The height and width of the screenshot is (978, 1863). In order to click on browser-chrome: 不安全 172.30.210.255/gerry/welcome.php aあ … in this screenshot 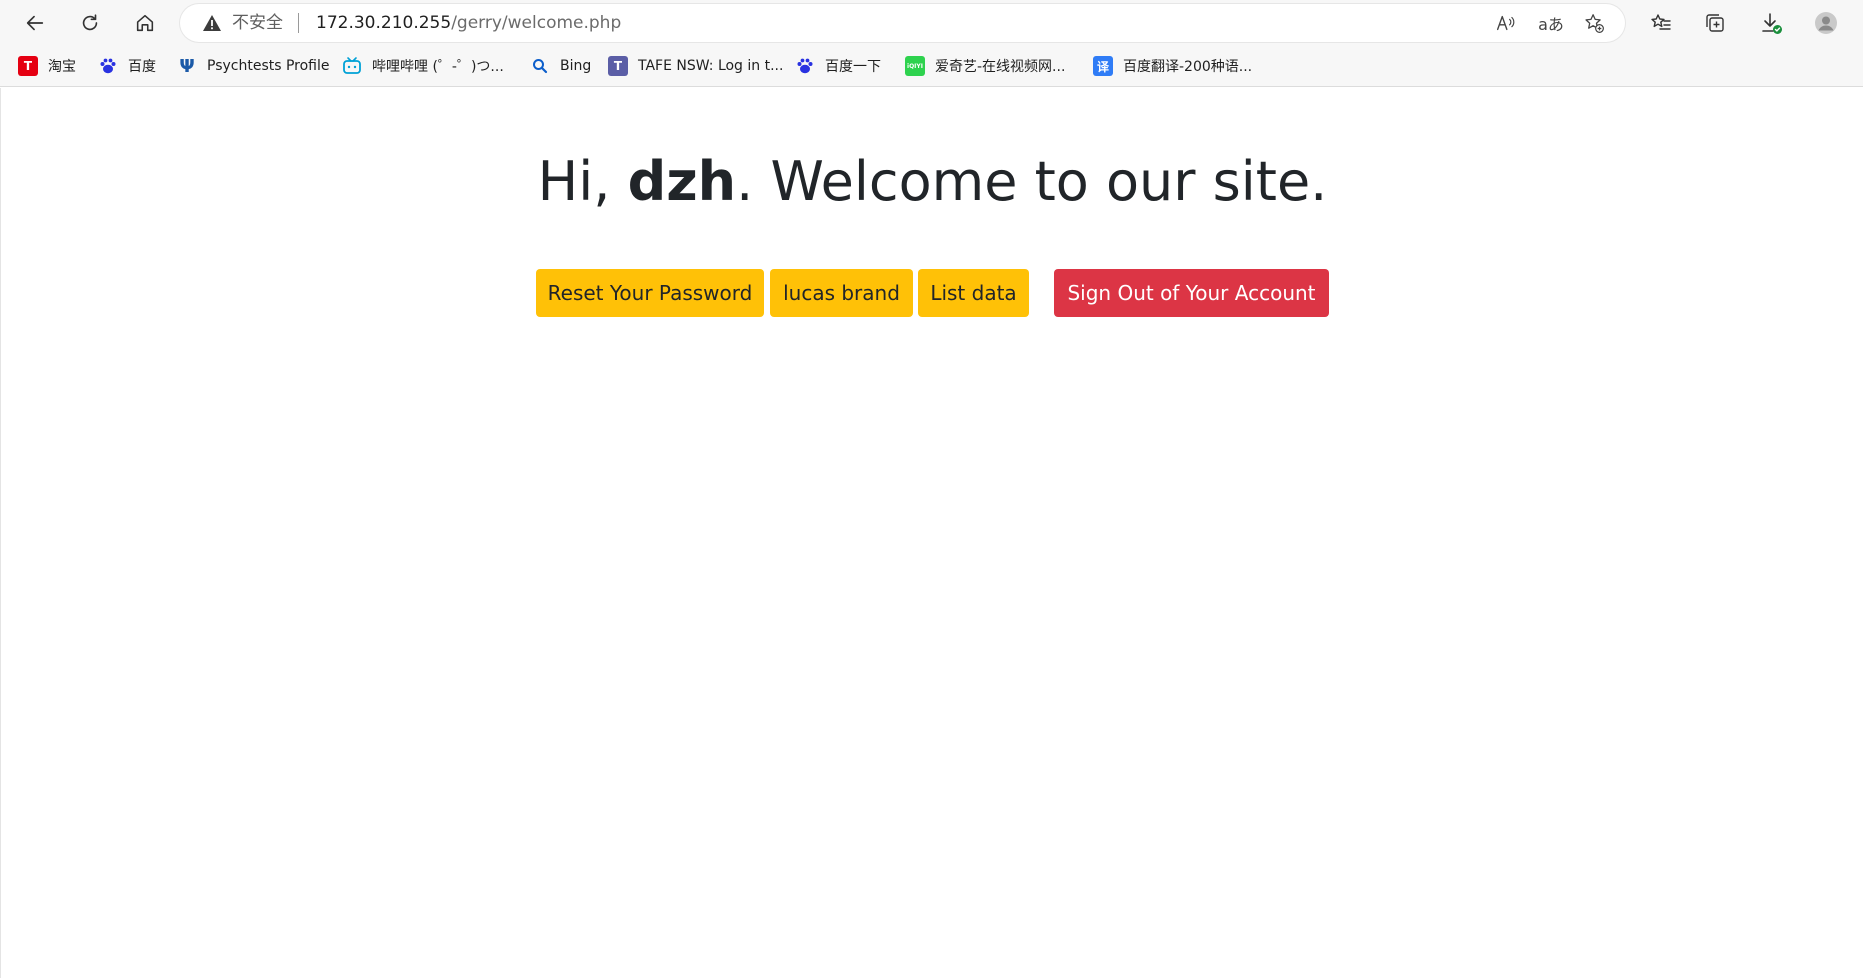, I will do `click(931, 43)`.